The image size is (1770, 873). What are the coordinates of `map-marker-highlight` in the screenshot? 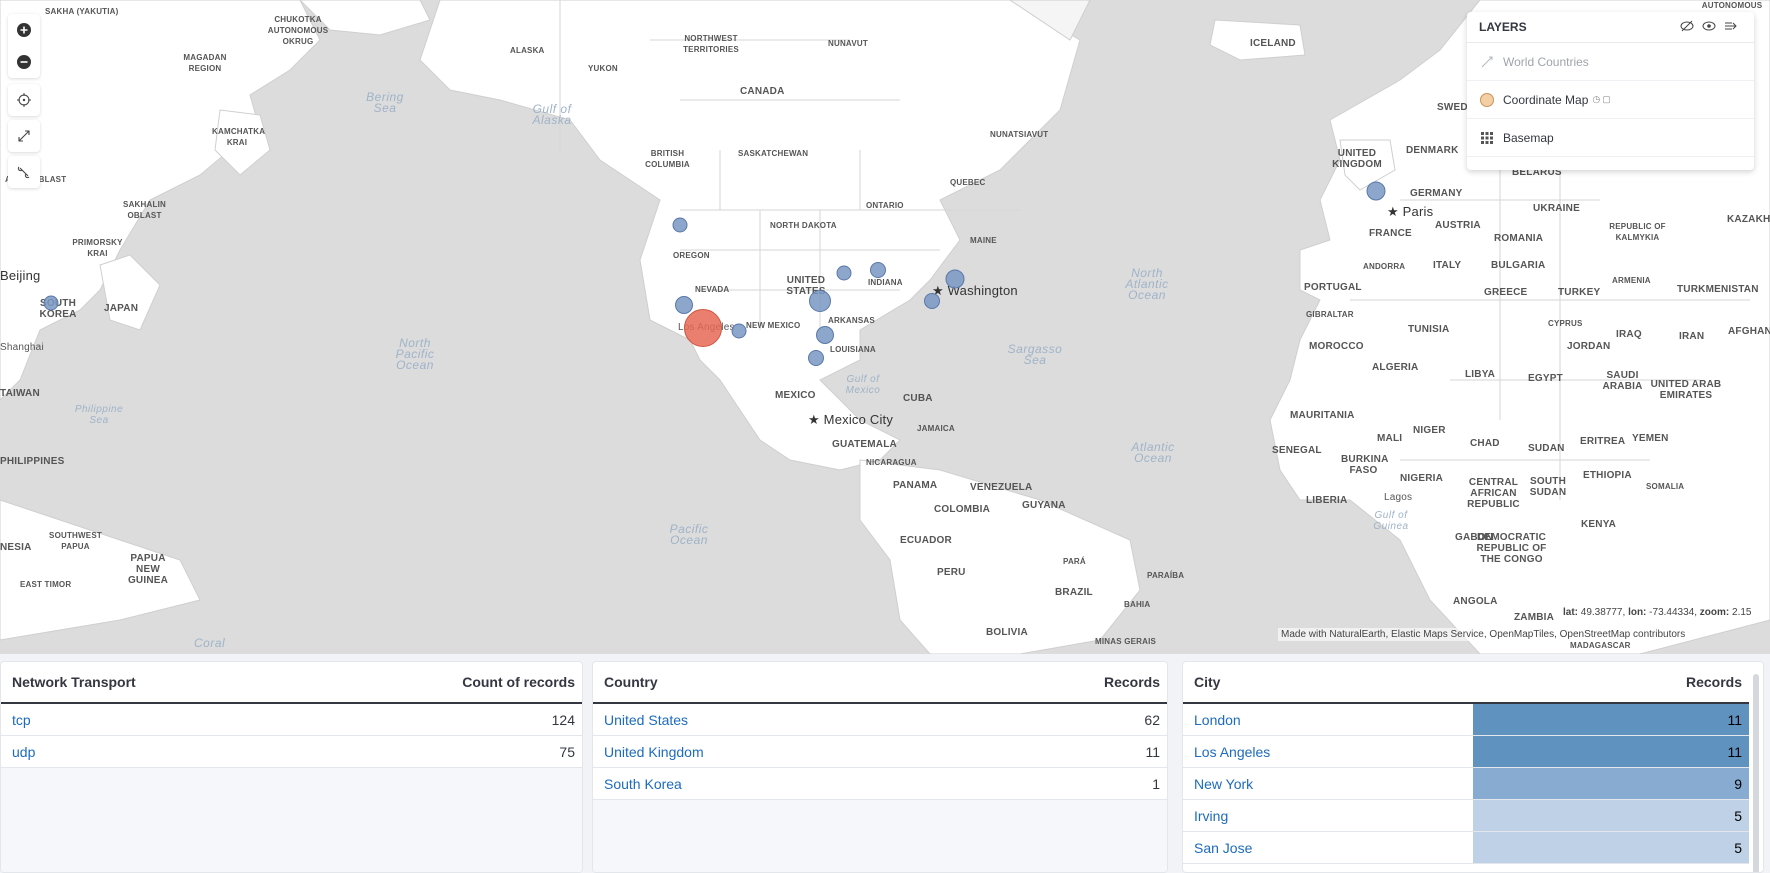 It's located at (703, 328).